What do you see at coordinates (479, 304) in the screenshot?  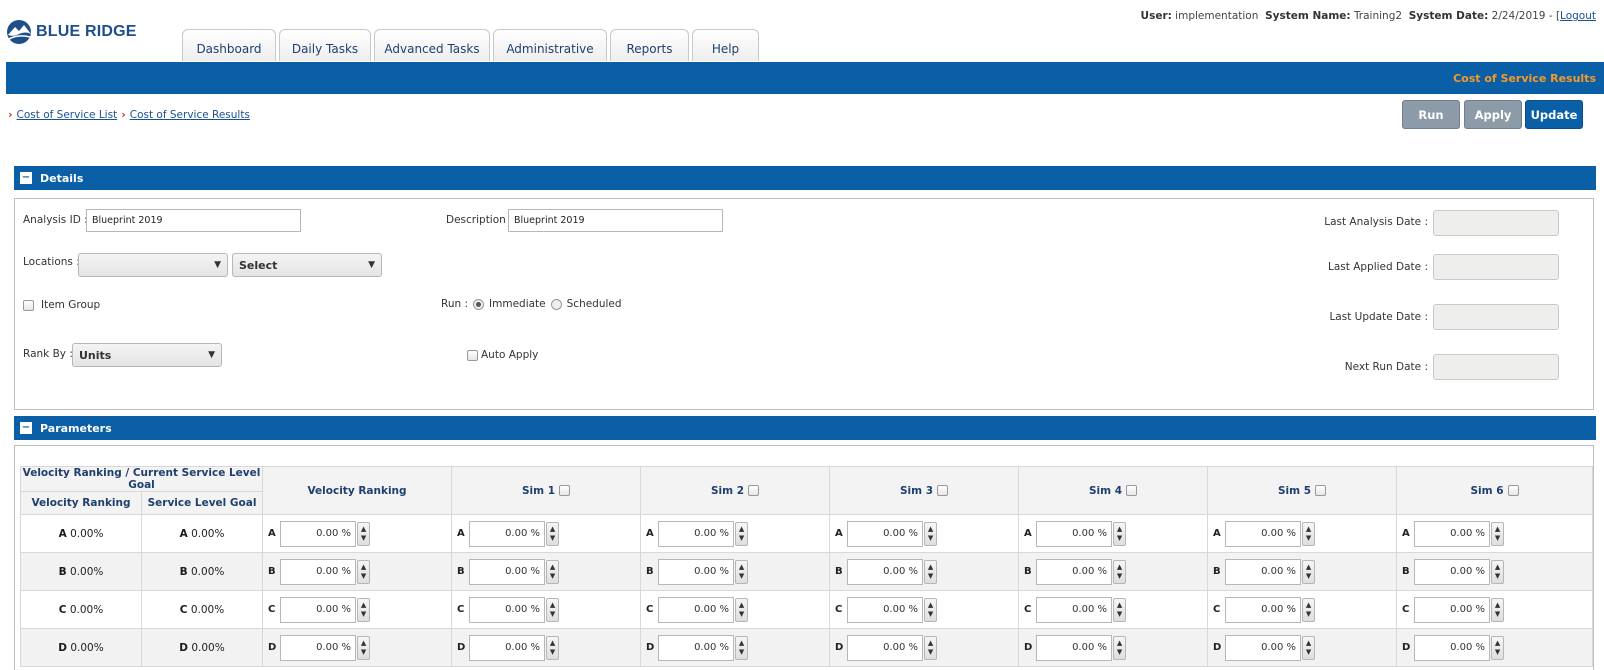 I see `run-immediate-radio` at bounding box center [479, 304].